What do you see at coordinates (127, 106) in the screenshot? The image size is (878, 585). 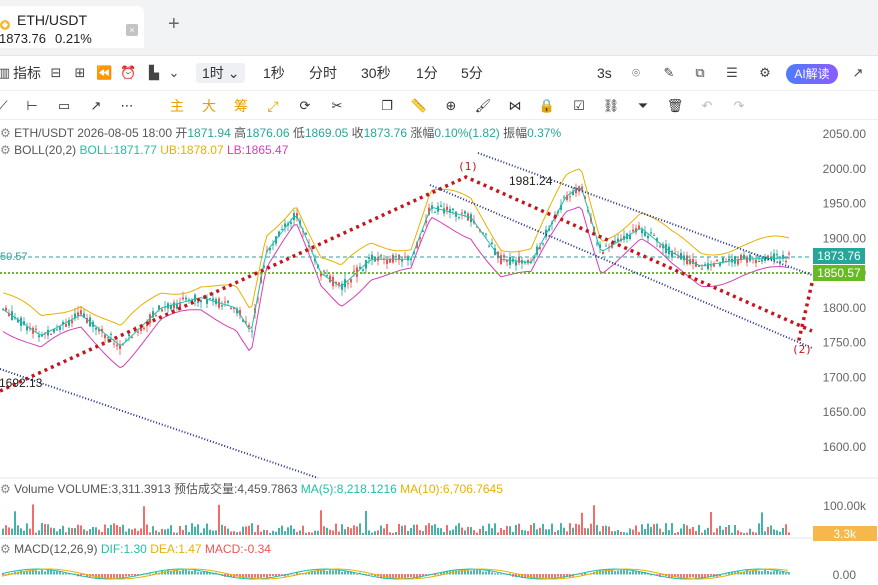 I see `more-tools-icon: ⋯` at bounding box center [127, 106].